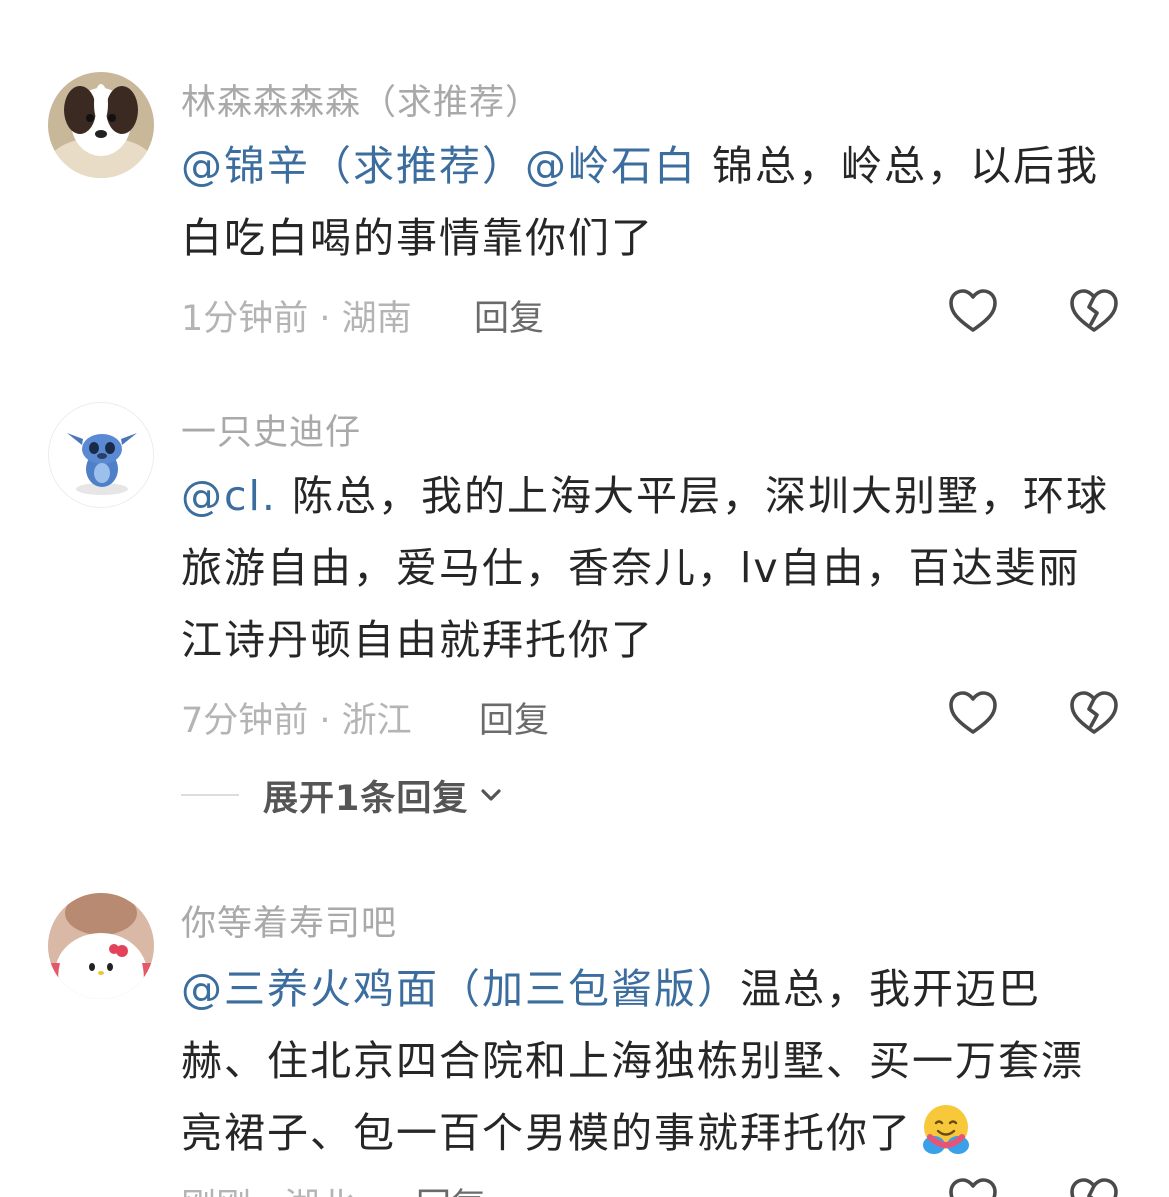 The height and width of the screenshot is (1197, 1169). Describe the element at coordinates (460, 989) in the screenshot. I see `mention-link: @三养火鸡面（加三包酱版）` at that location.